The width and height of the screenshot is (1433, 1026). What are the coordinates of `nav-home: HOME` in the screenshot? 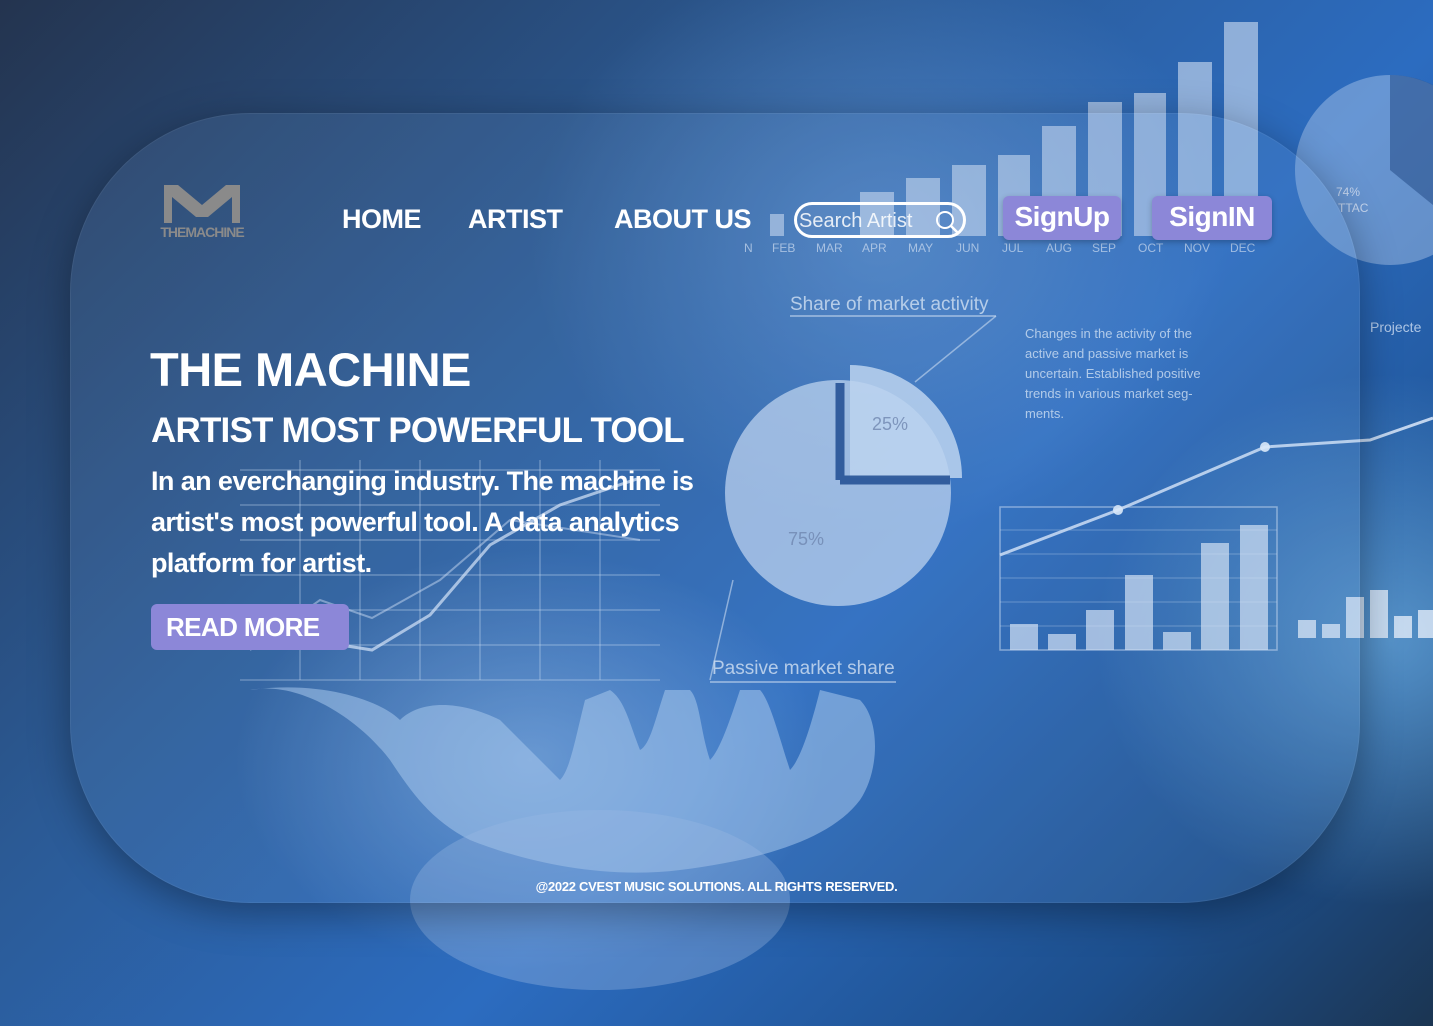 It's located at (382, 219).